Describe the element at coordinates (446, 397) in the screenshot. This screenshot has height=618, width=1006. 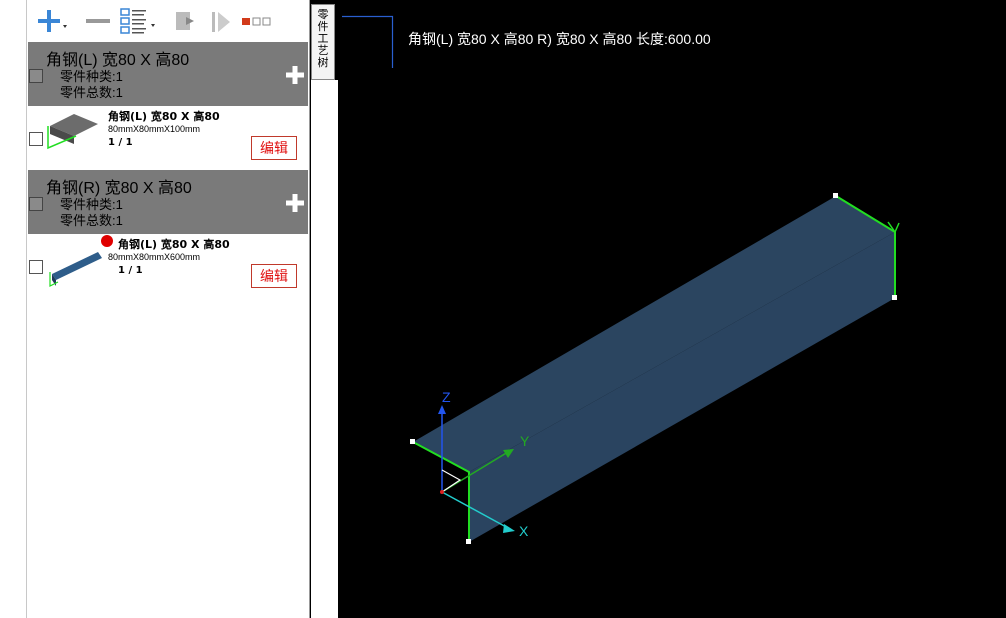
I see `z-axis-label: Z` at that location.